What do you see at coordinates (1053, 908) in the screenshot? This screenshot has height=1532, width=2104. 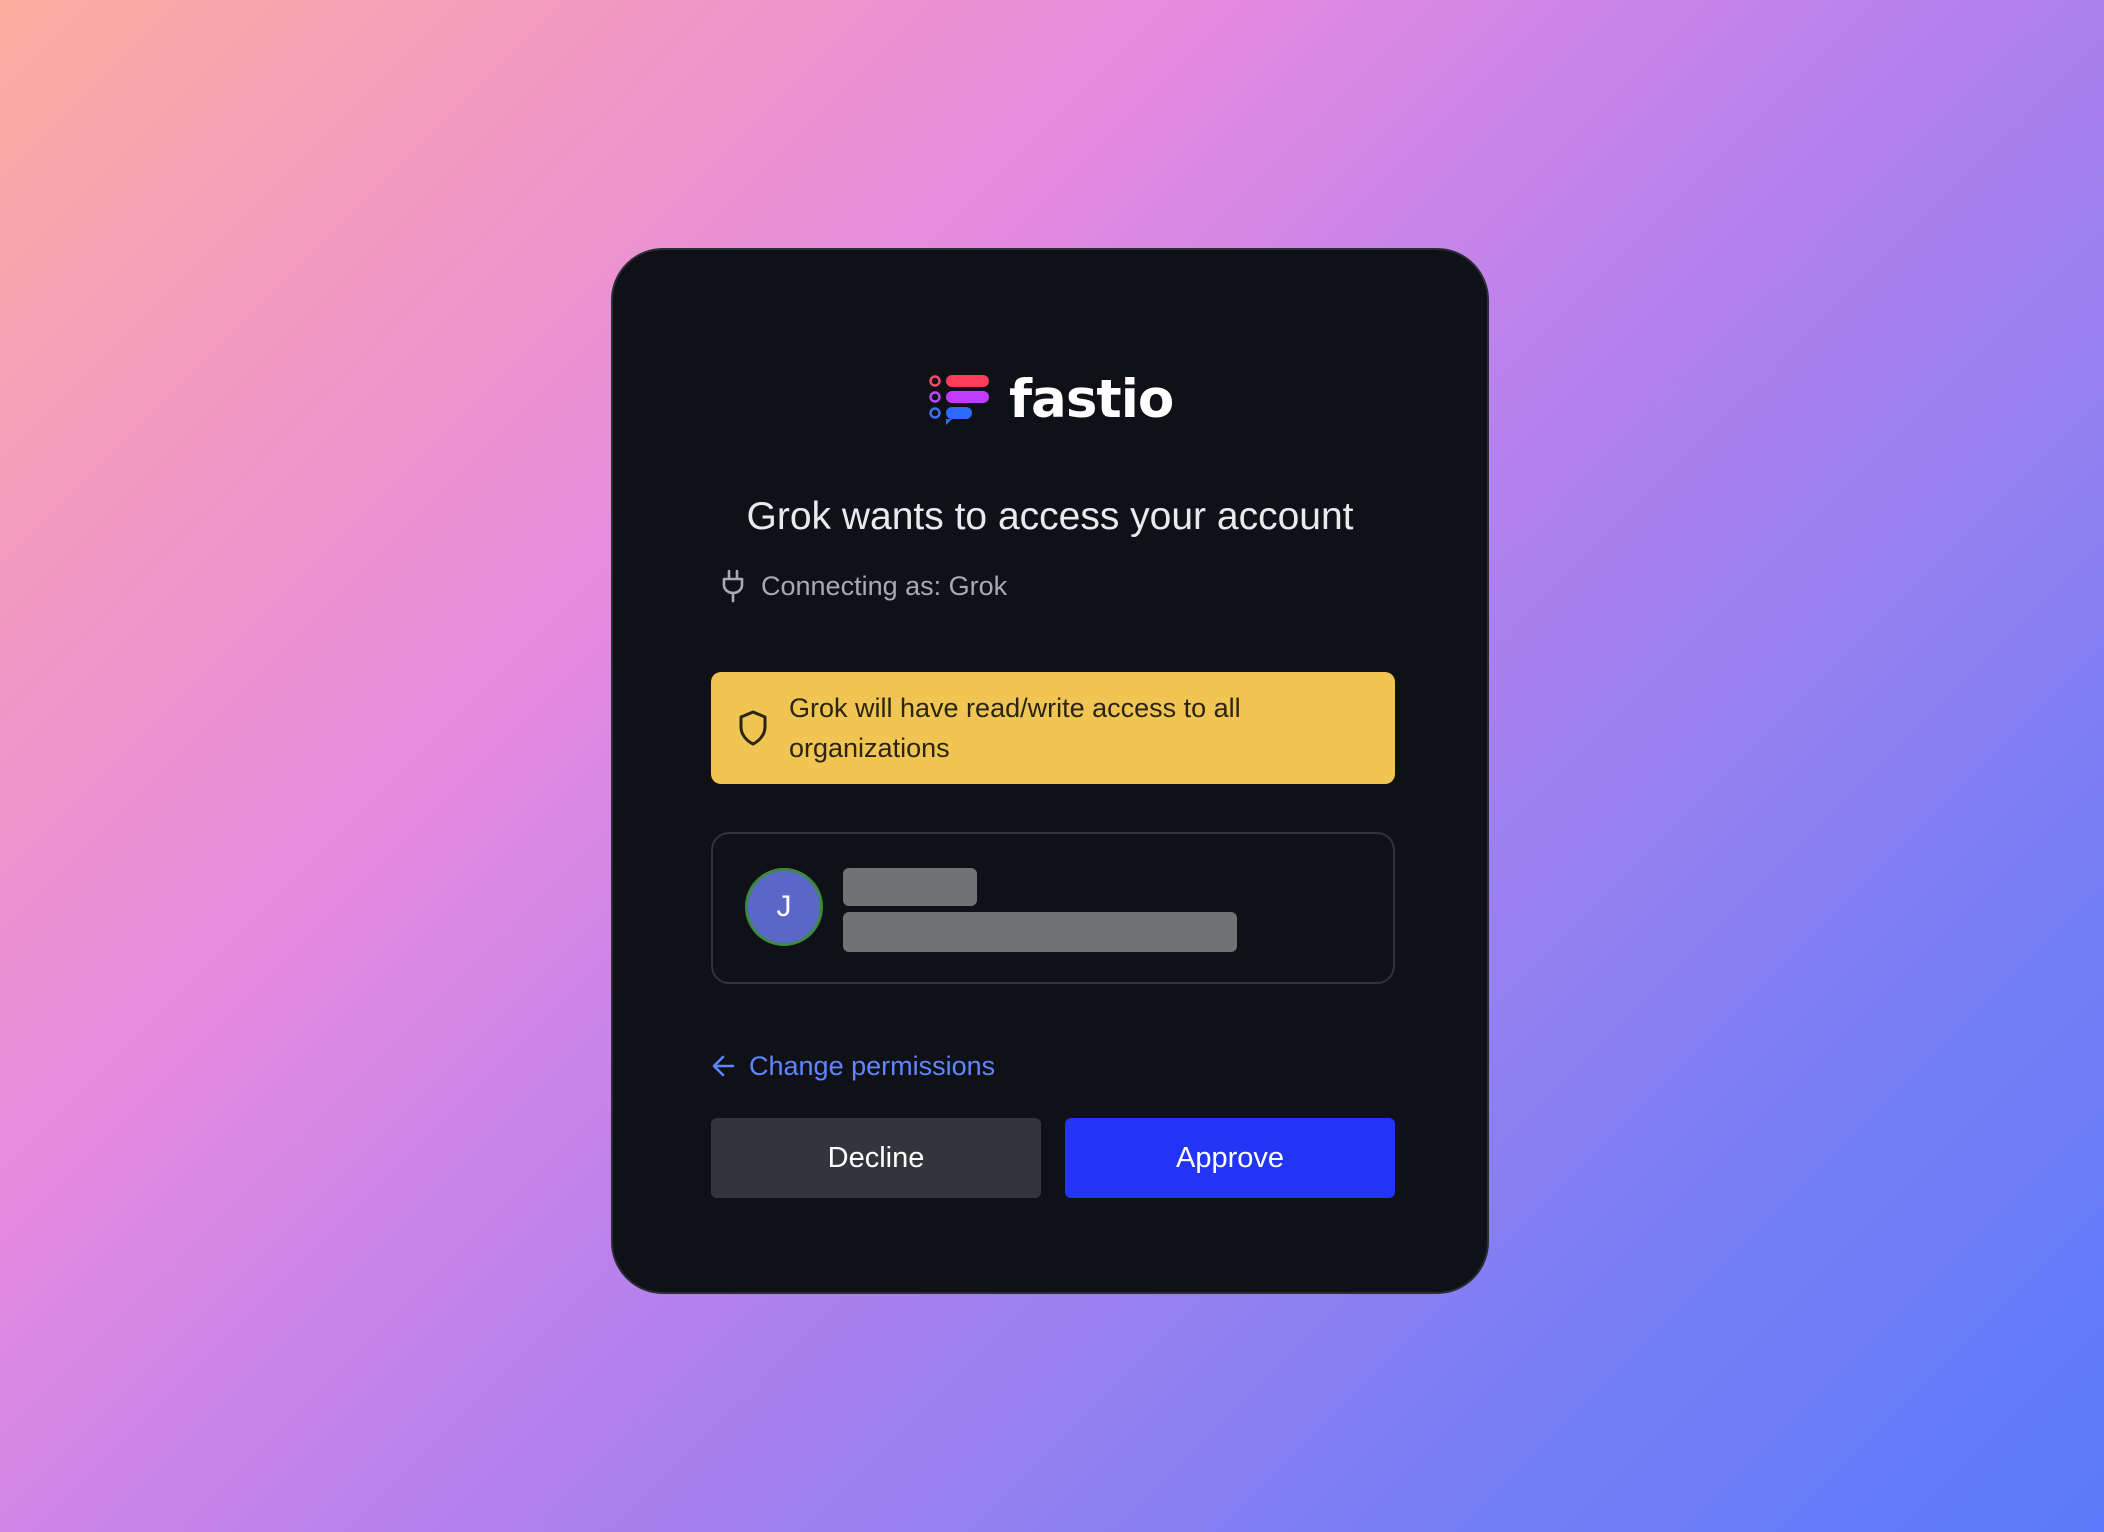 I see `account-card: J` at bounding box center [1053, 908].